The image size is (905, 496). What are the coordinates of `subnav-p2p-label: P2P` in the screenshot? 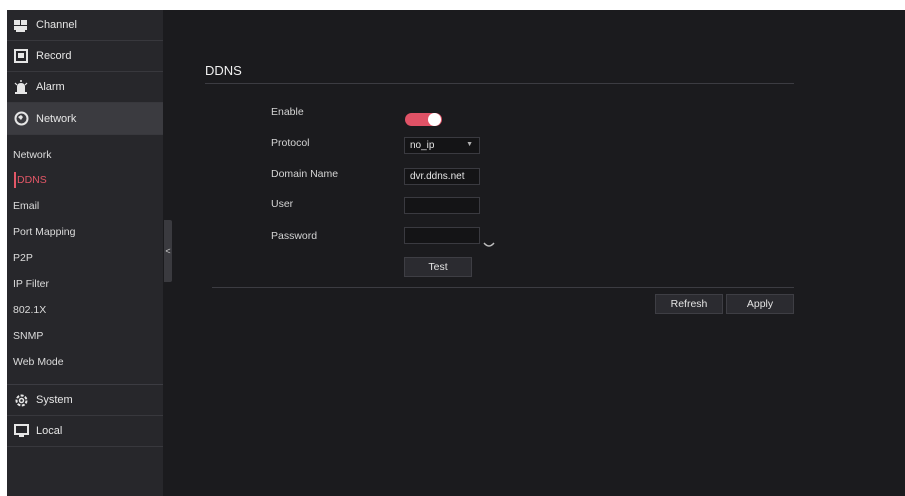 It's located at (23, 258).